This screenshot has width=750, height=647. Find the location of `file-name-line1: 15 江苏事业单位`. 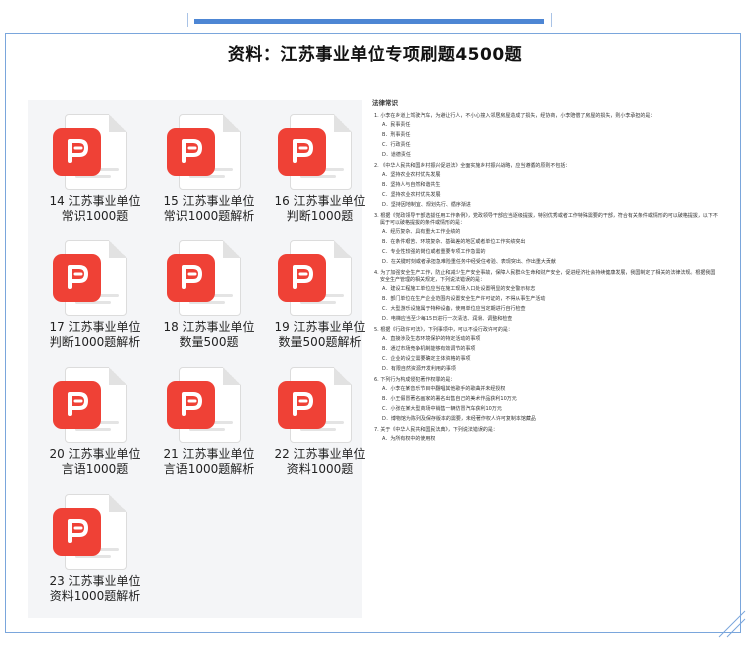

file-name-line1: 15 江苏事业单位 is located at coordinates (209, 201).